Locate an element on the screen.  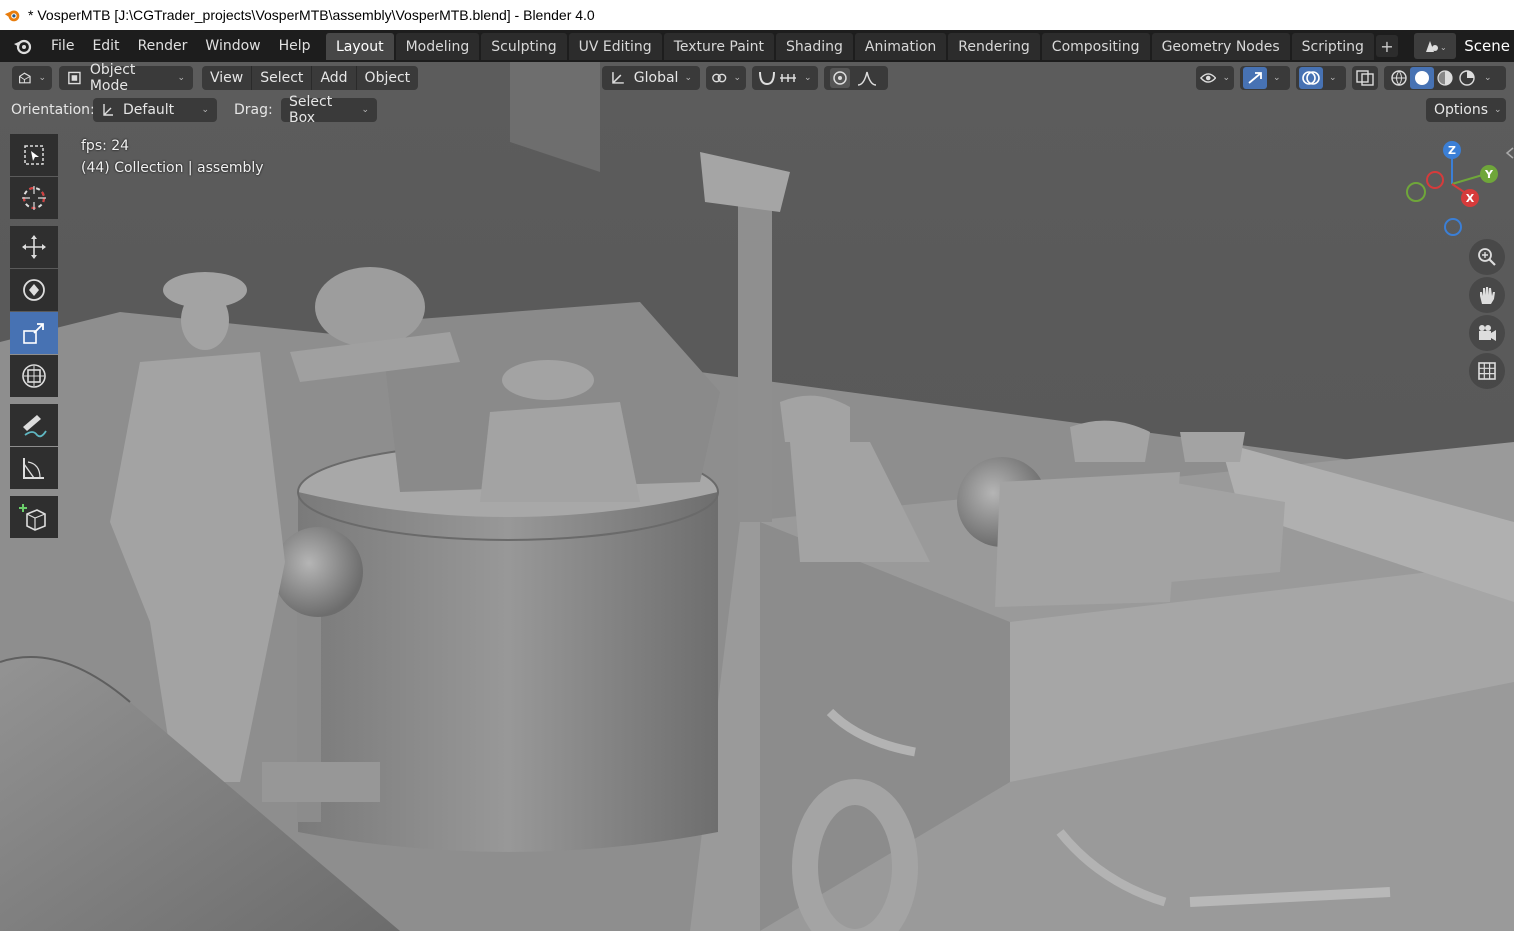
measure-tool is located at coordinates (34, 468).